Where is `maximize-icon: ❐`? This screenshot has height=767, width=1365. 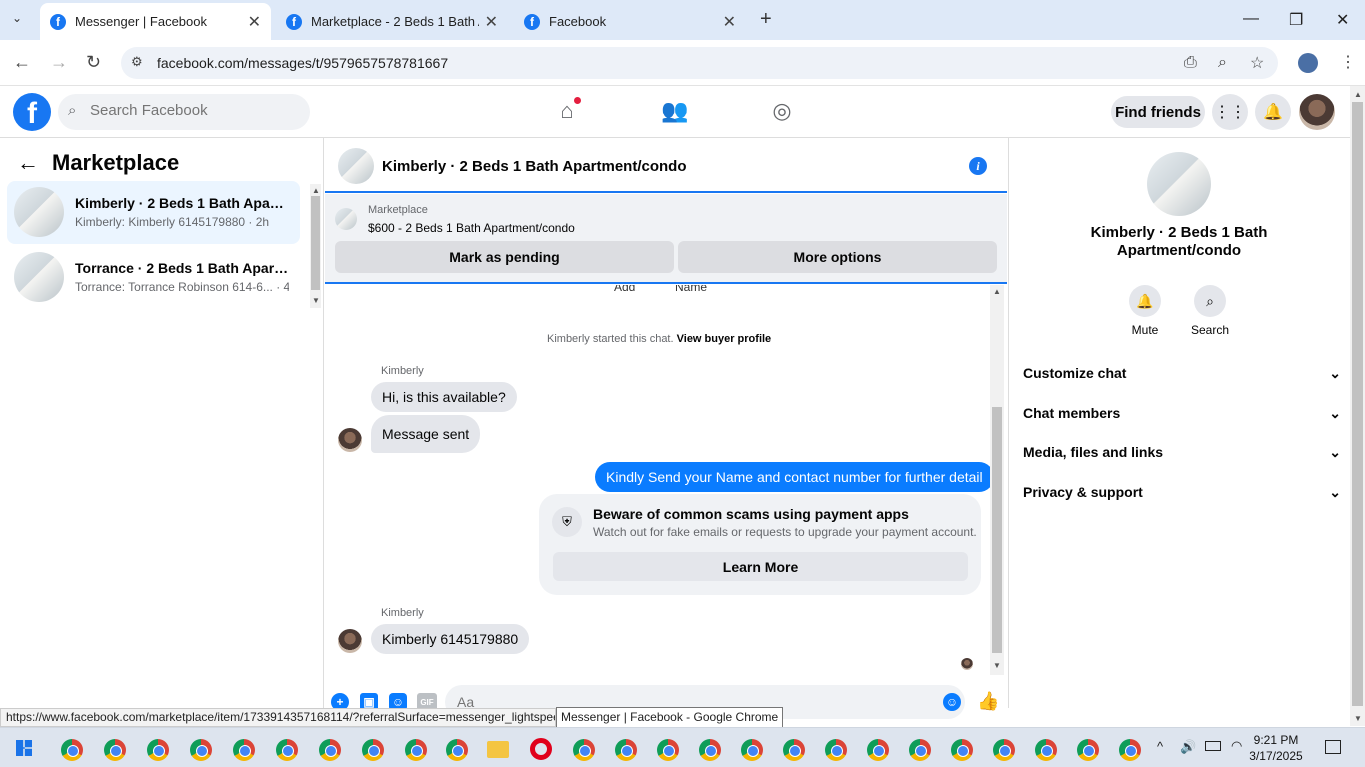
maximize-icon: ❐ is located at coordinates (1296, 20).